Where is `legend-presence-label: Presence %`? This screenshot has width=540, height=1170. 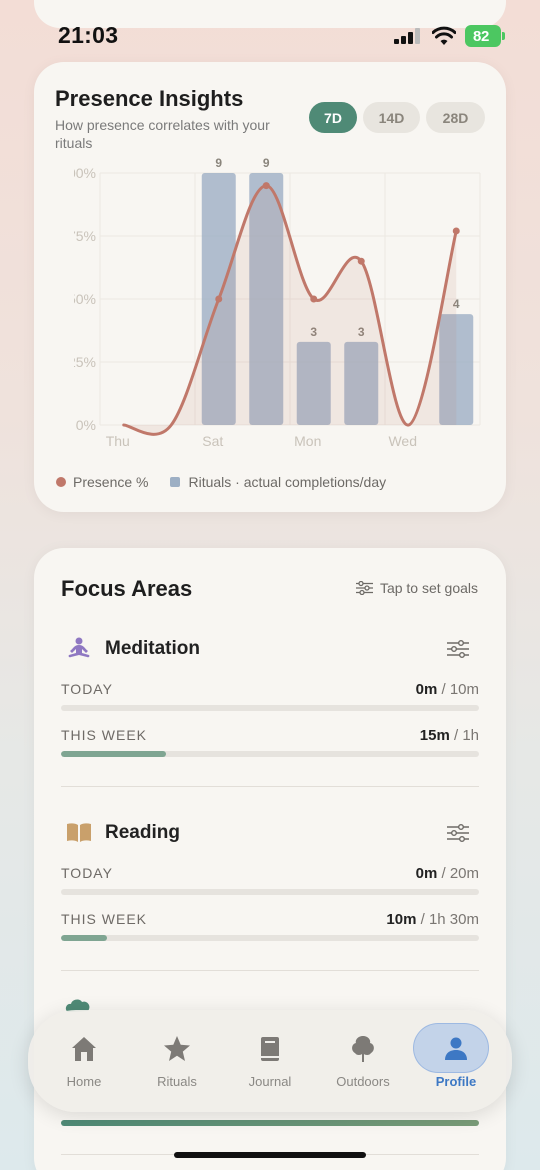 legend-presence-label: Presence % is located at coordinates (111, 482).